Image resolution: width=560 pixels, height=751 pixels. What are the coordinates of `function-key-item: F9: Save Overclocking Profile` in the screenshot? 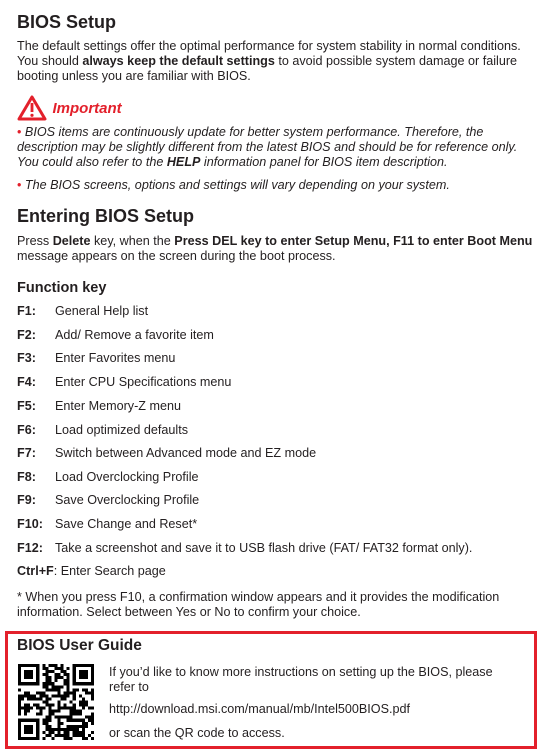 It's located at (282, 500).